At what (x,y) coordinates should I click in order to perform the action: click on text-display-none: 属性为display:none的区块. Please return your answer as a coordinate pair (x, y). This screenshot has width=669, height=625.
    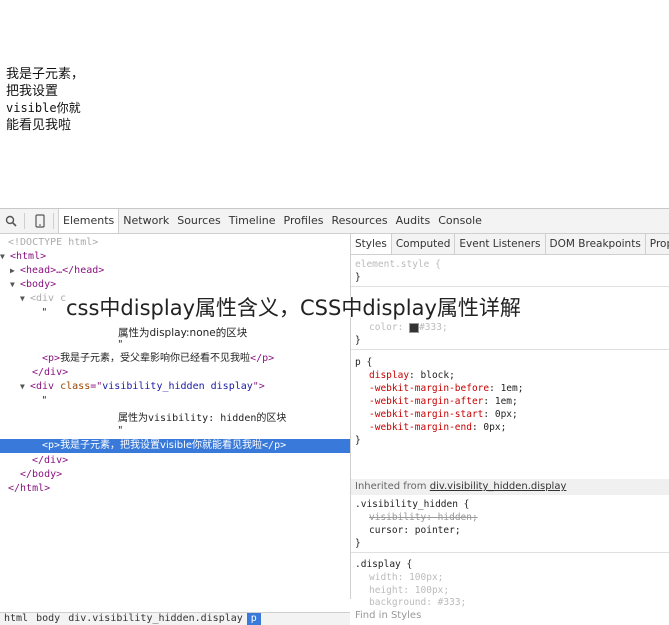
    Looking at the image, I should click on (182, 333).